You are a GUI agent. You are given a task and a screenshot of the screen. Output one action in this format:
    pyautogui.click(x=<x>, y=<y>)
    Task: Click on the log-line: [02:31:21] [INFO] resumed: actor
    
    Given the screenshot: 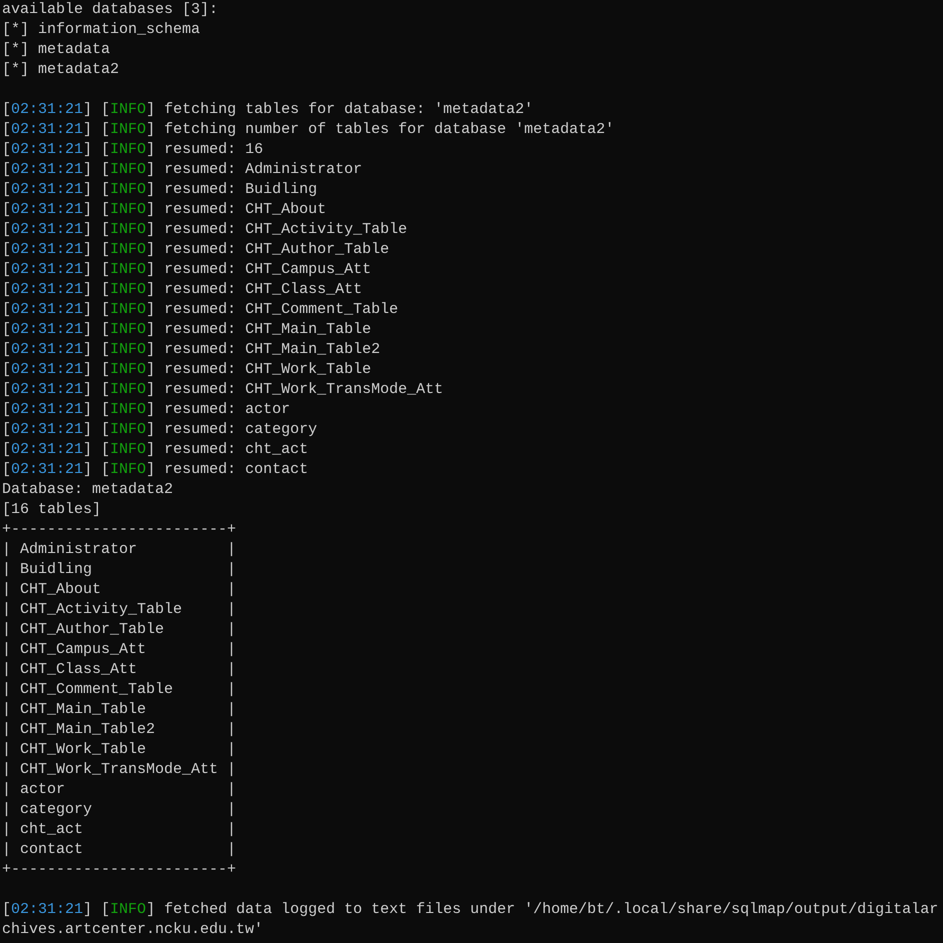 What is the action you would take?
    pyautogui.click(x=146, y=409)
    